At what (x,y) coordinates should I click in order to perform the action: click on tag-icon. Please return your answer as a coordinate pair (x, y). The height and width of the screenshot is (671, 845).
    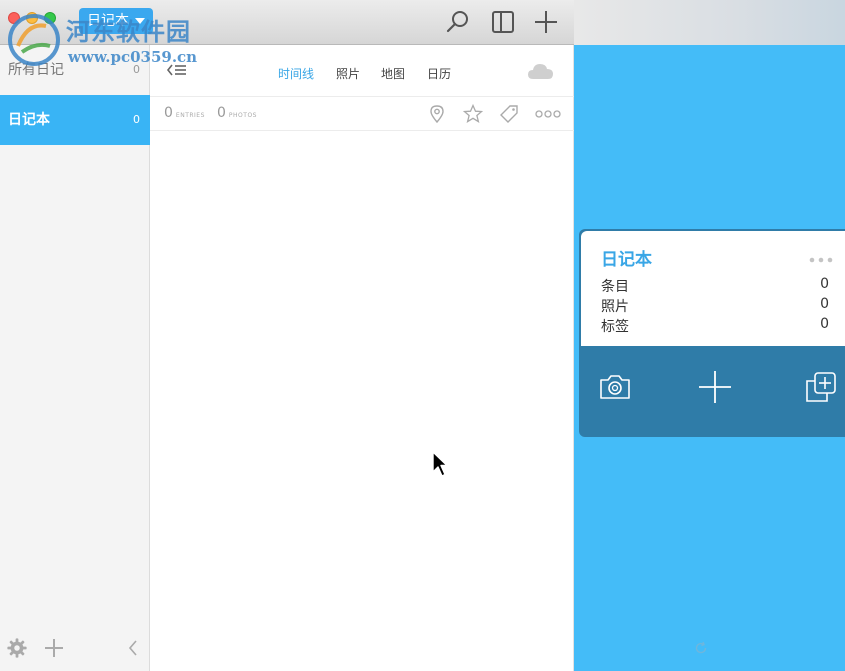
    Looking at the image, I should click on (509, 114).